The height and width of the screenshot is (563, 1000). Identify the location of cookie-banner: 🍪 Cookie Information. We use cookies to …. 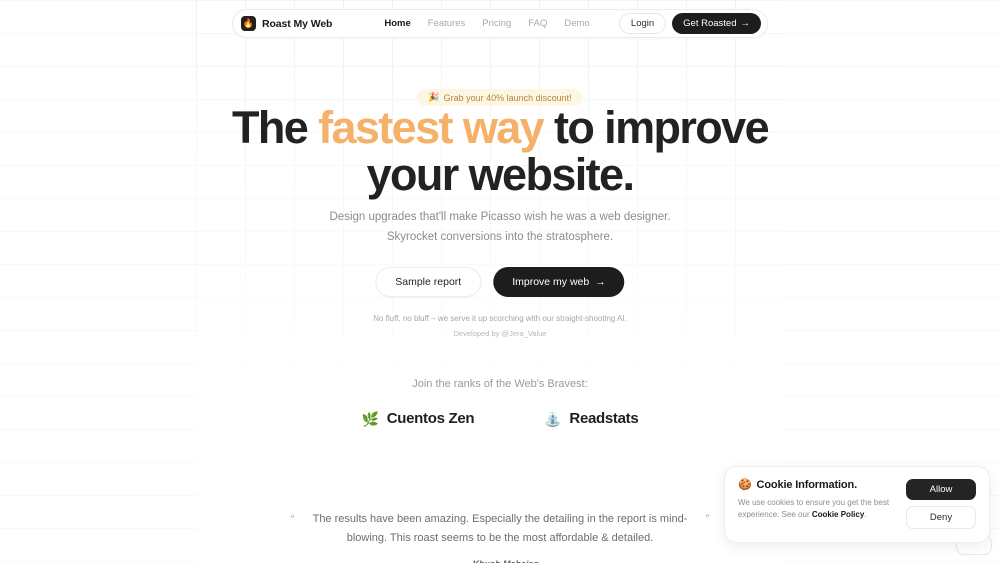
(857, 504).